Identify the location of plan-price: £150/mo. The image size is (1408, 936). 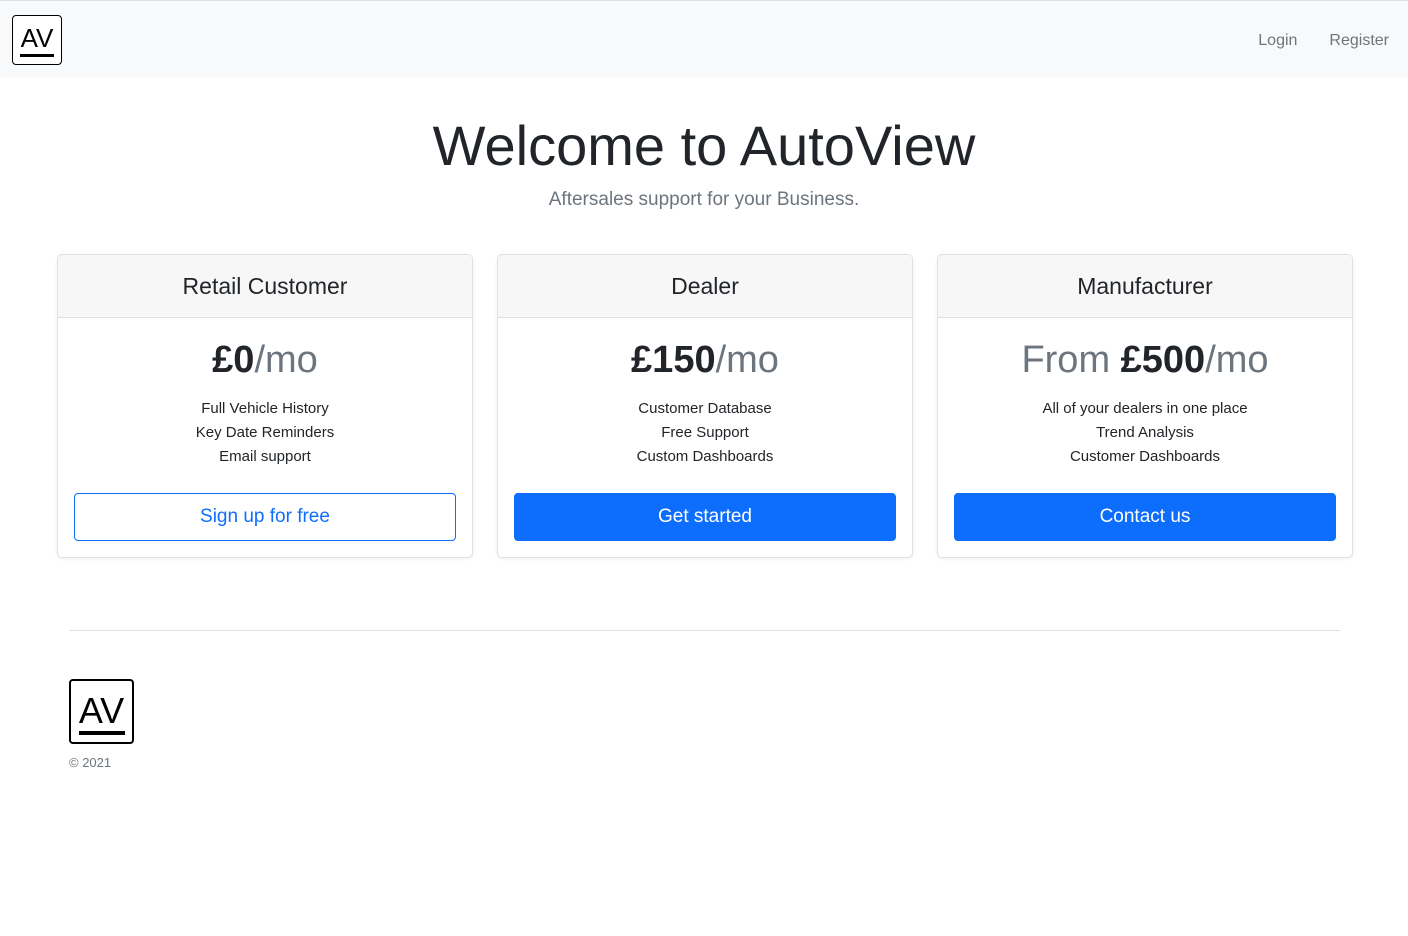
(705, 360).